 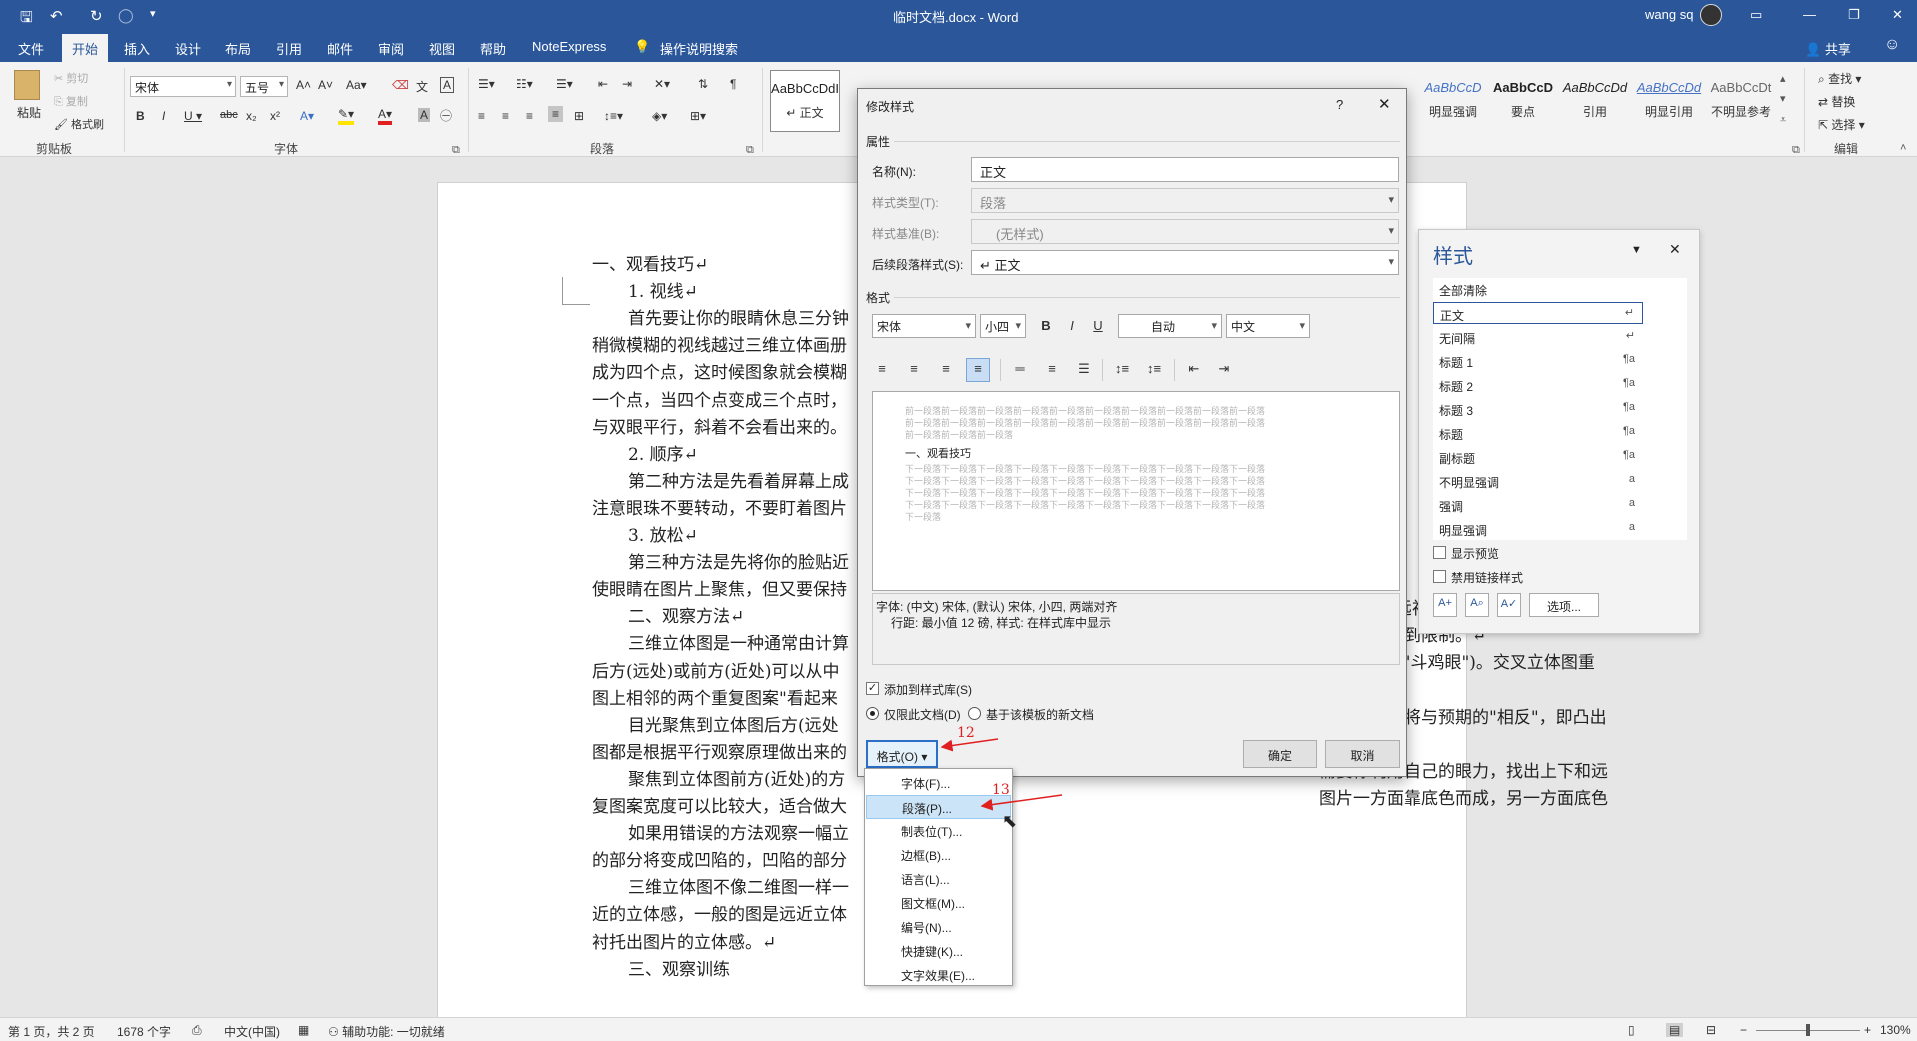 What do you see at coordinates (197, 1030) in the screenshot?
I see `proofing-icon: ⎙` at bounding box center [197, 1030].